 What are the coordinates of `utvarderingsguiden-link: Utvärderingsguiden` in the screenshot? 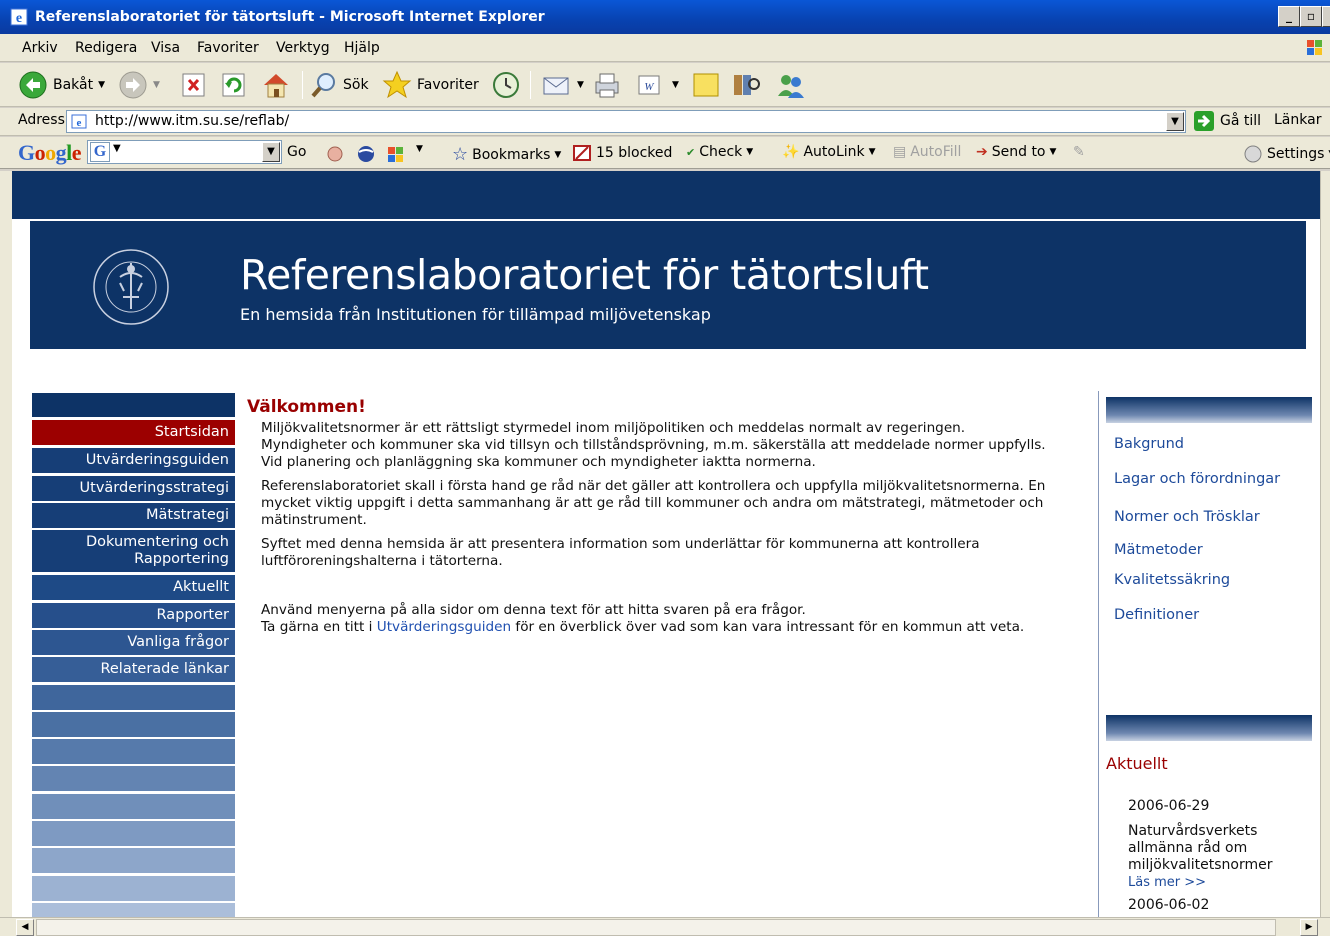 It's located at (444, 627).